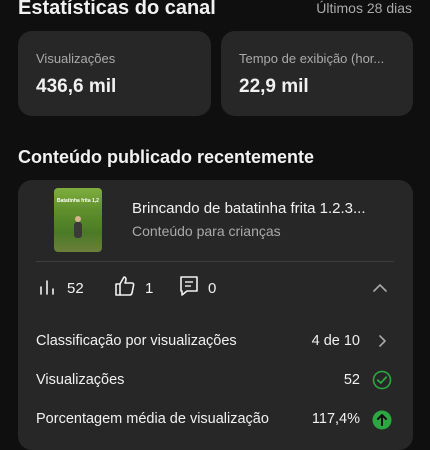  Describe the element at coordinates (48, 288) in the screenshot. I see `bar-chart-icon` at that location.